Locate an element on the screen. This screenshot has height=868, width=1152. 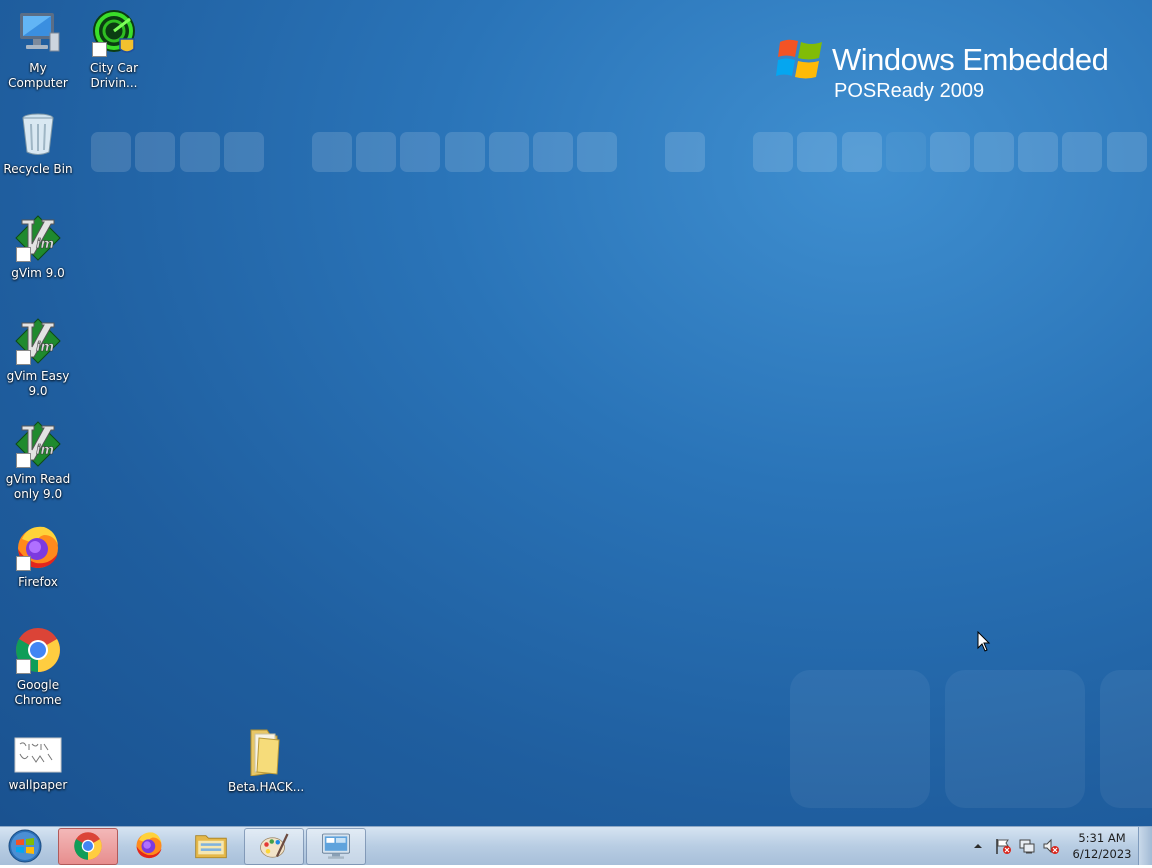
desktop-icon-google-chrome: Google Chrome is located at coordinates (38, 667).